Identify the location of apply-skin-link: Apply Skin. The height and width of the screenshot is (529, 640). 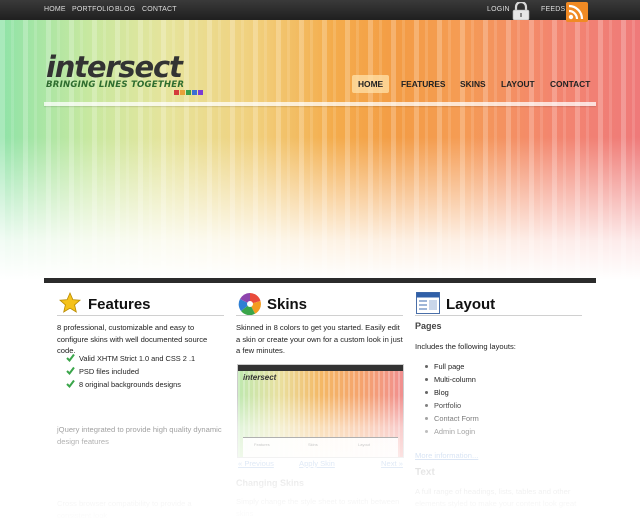
(317, 464).